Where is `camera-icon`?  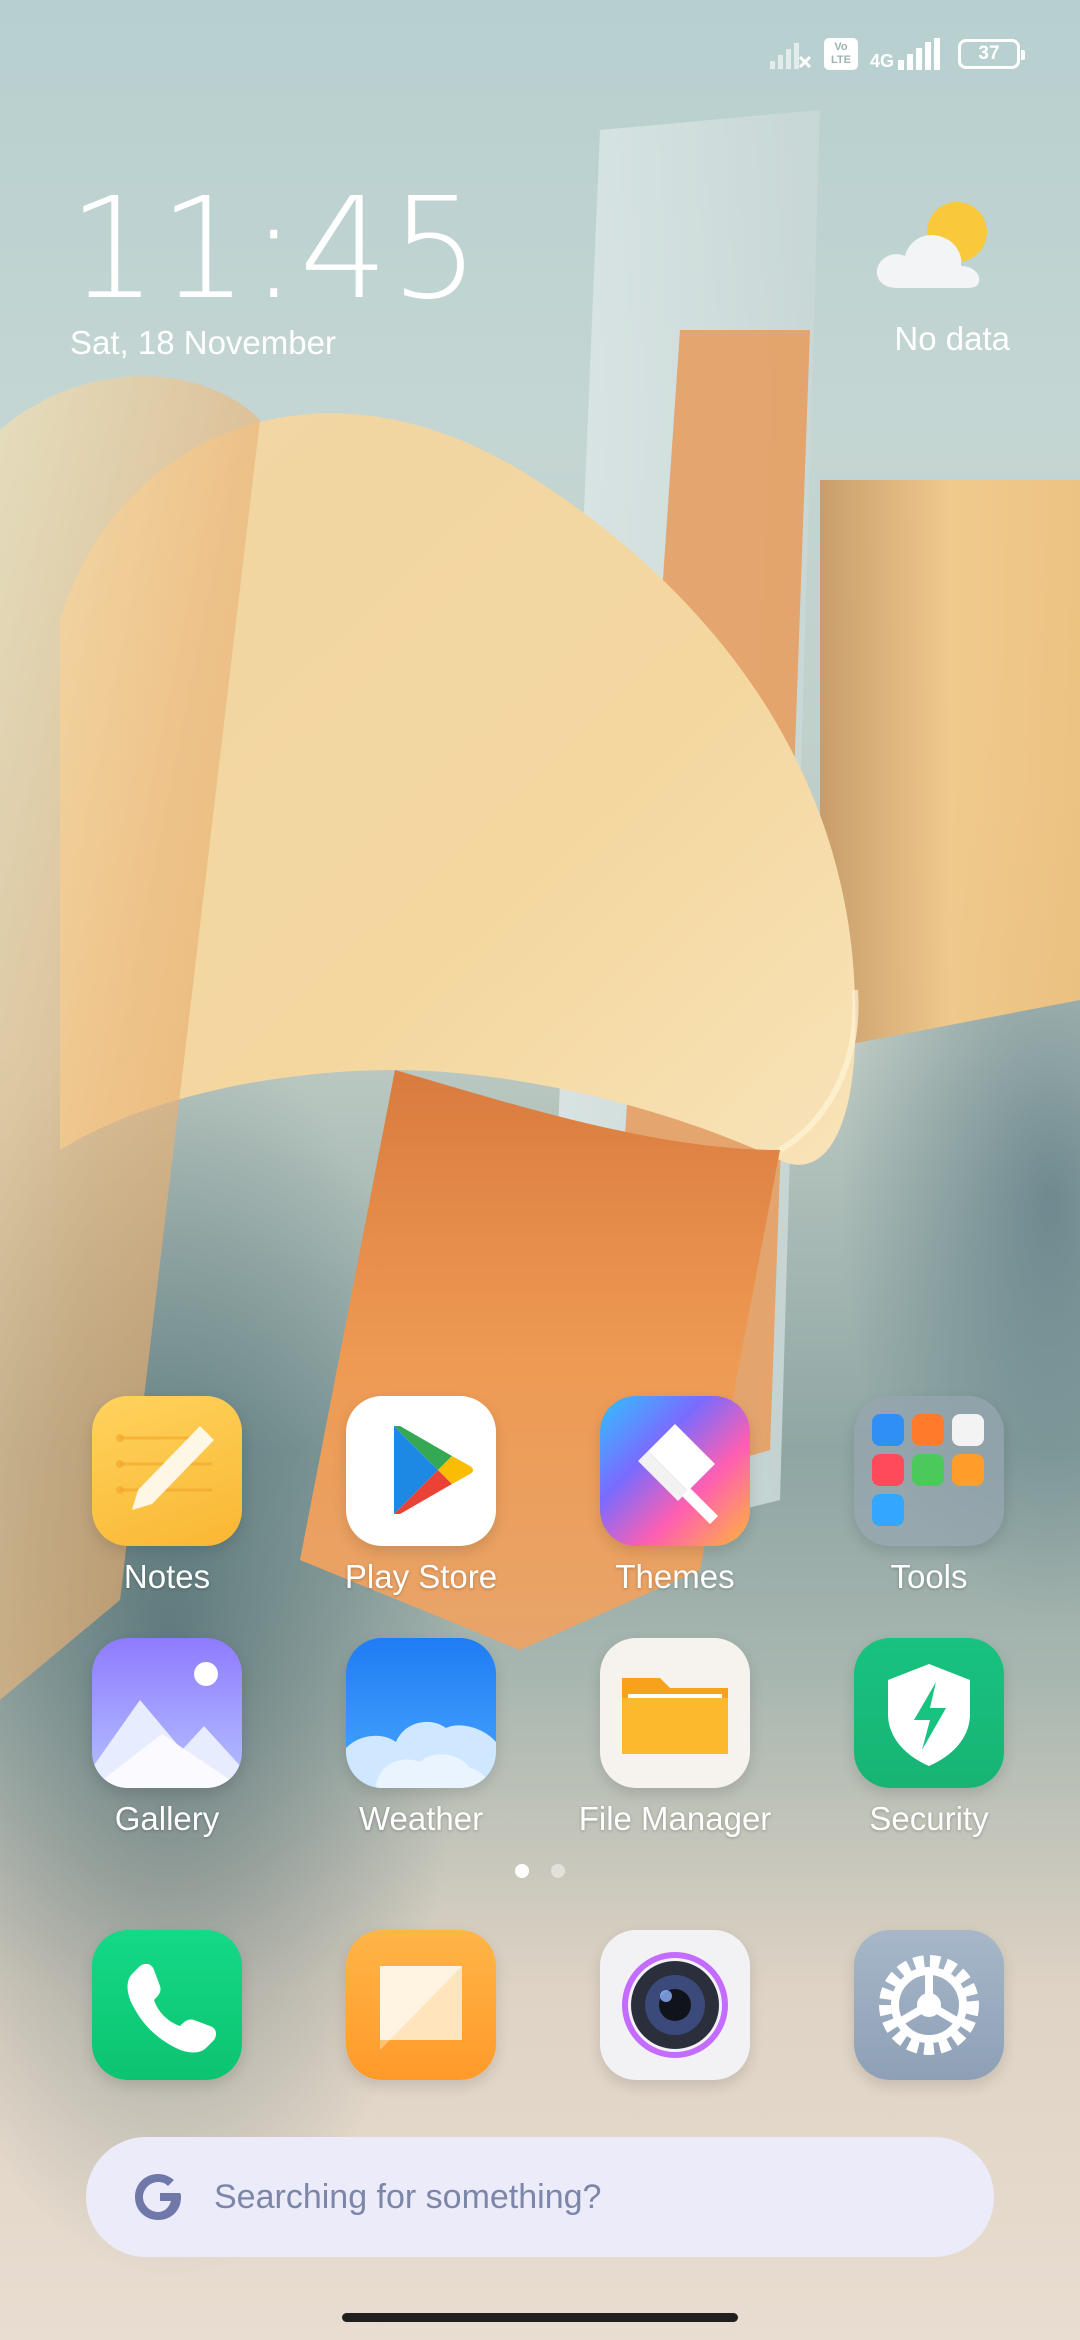 camera-icon is located at coordinates (675, 2005).